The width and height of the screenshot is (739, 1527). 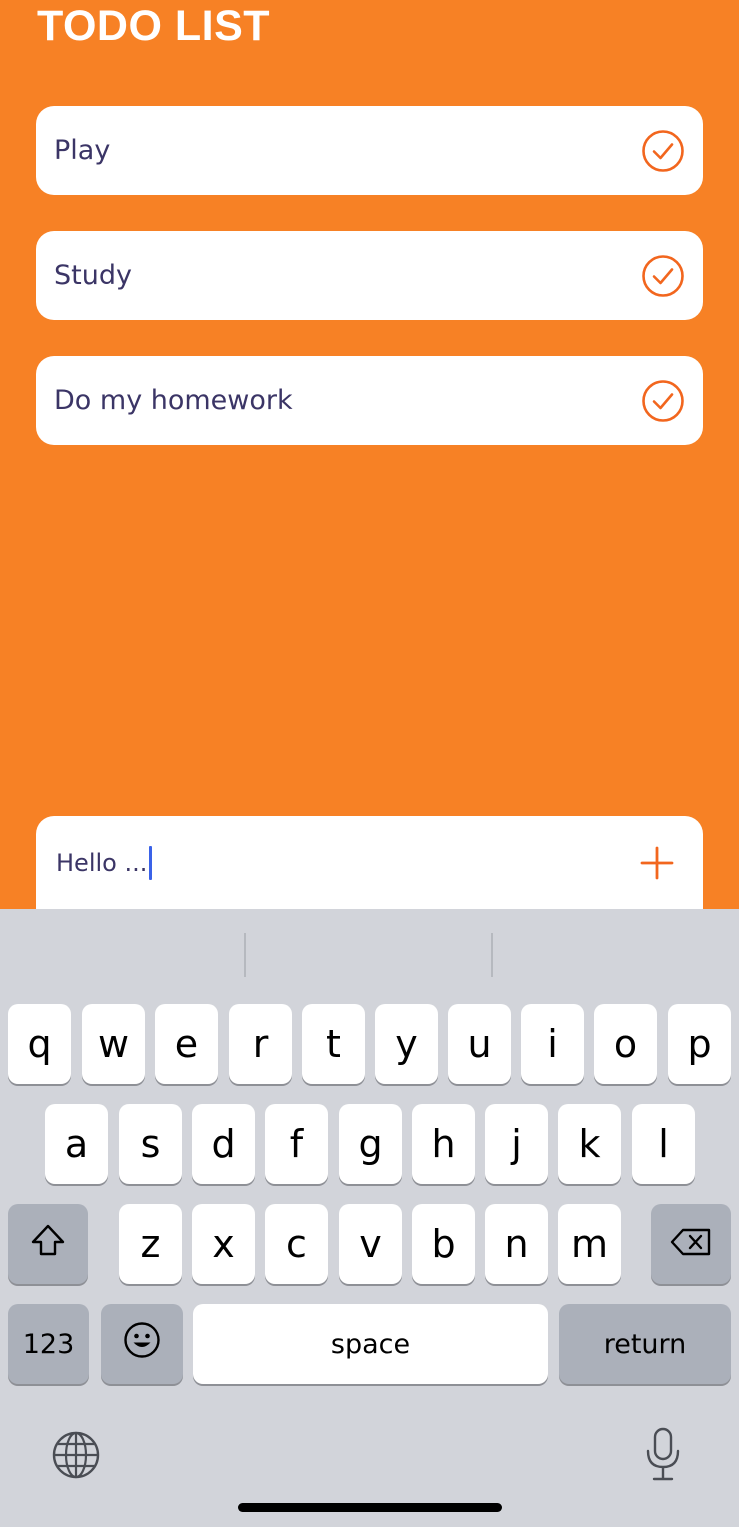 What do you see at coordinates (443, 1244) in the screenshot?
I see `key-b: b` at bounding box center [443, 1244].